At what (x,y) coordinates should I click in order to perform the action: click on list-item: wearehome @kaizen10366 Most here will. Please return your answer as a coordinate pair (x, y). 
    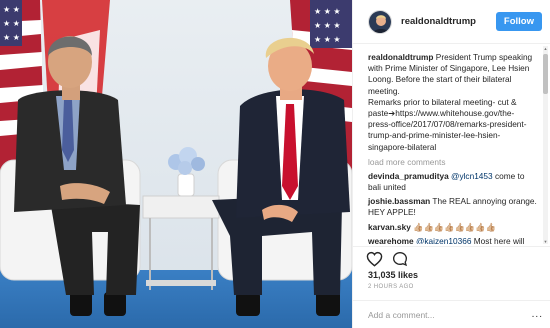
    Looking at the image, I should click on (452, 240).